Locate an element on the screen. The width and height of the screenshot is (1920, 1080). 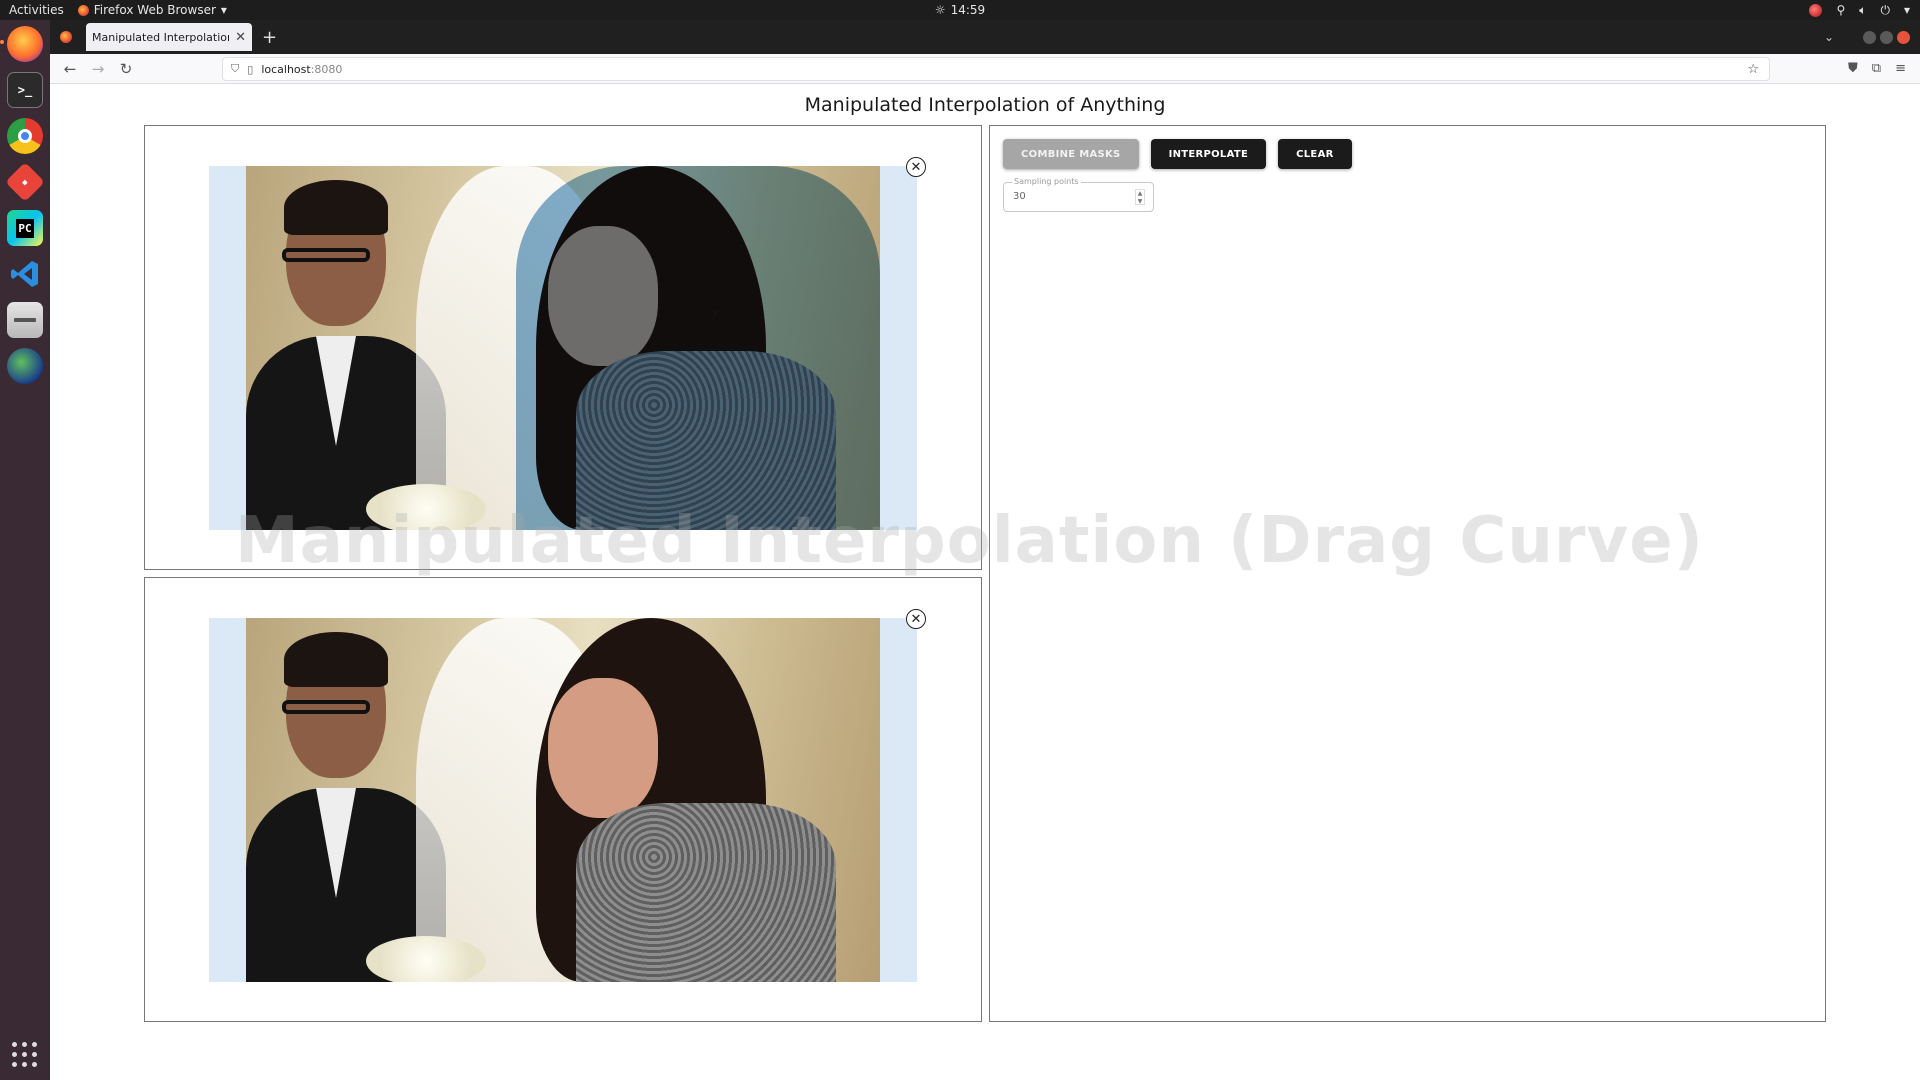
app-menu-label: Firefox Web Browser is located at coordinates (154, 10).